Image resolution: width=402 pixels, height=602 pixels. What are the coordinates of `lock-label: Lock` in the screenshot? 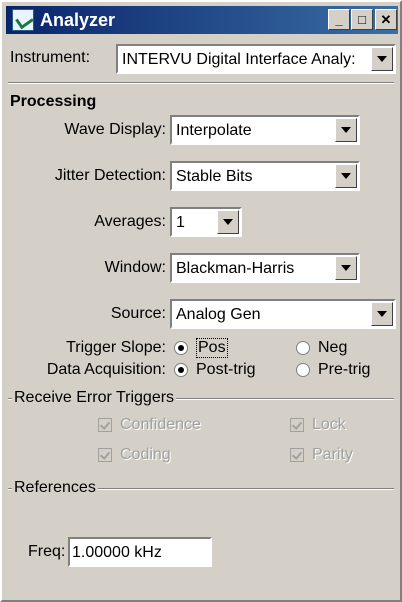 It's located at (329, 424).